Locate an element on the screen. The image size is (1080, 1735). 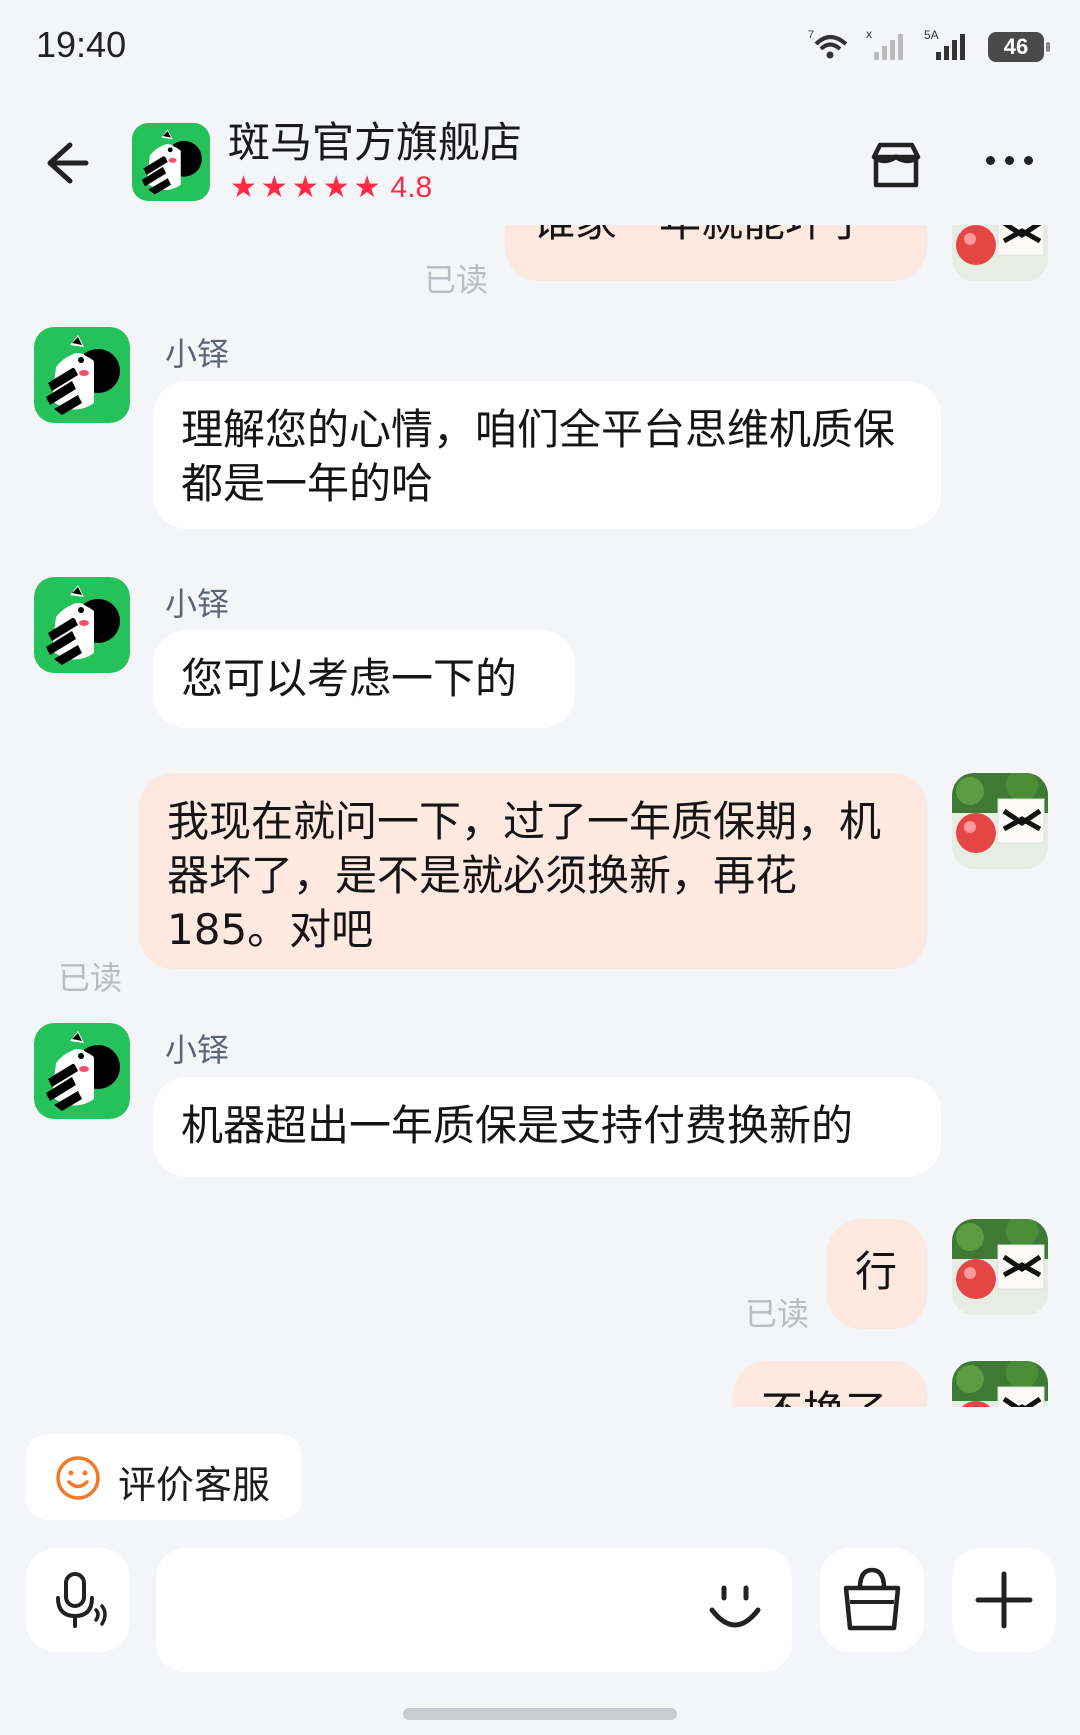
shop-logo is located at coordinates (171, 162).